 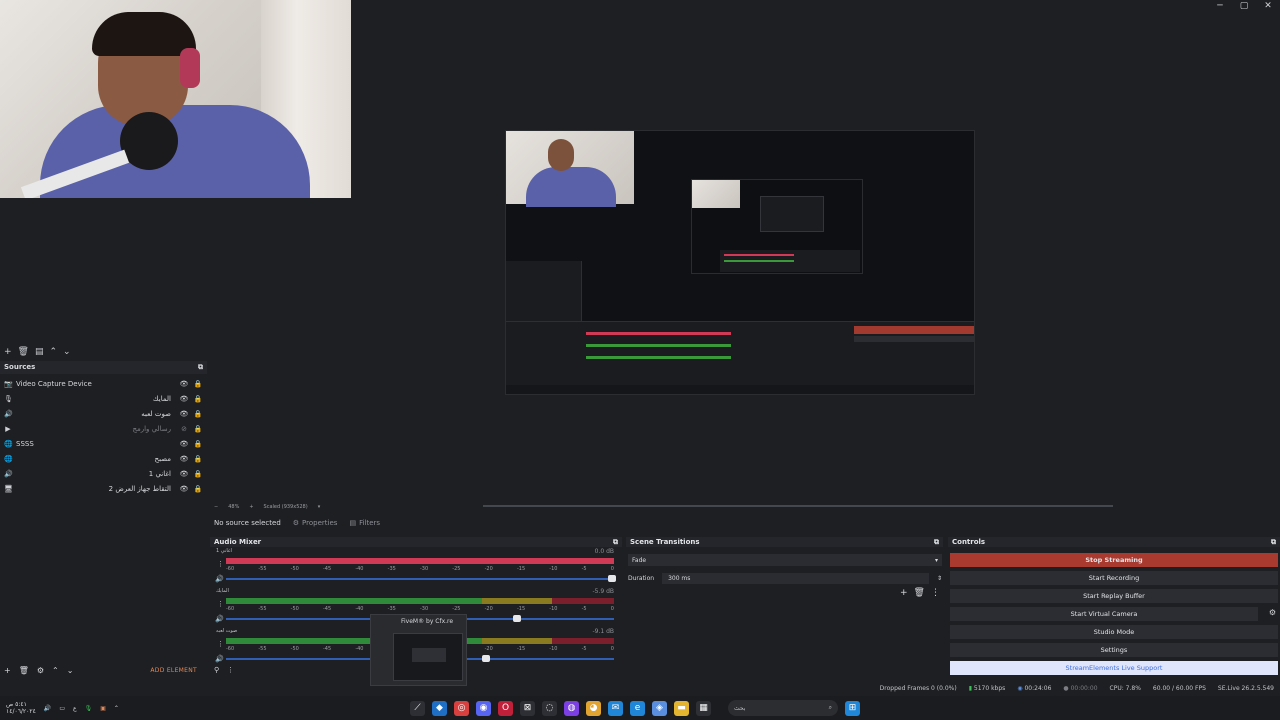 What do you see at coordinates (103, 398) in the screenshot?
I see `source-item: 🎙 المايك 👁 🔒` at bounding box center [103, 398].